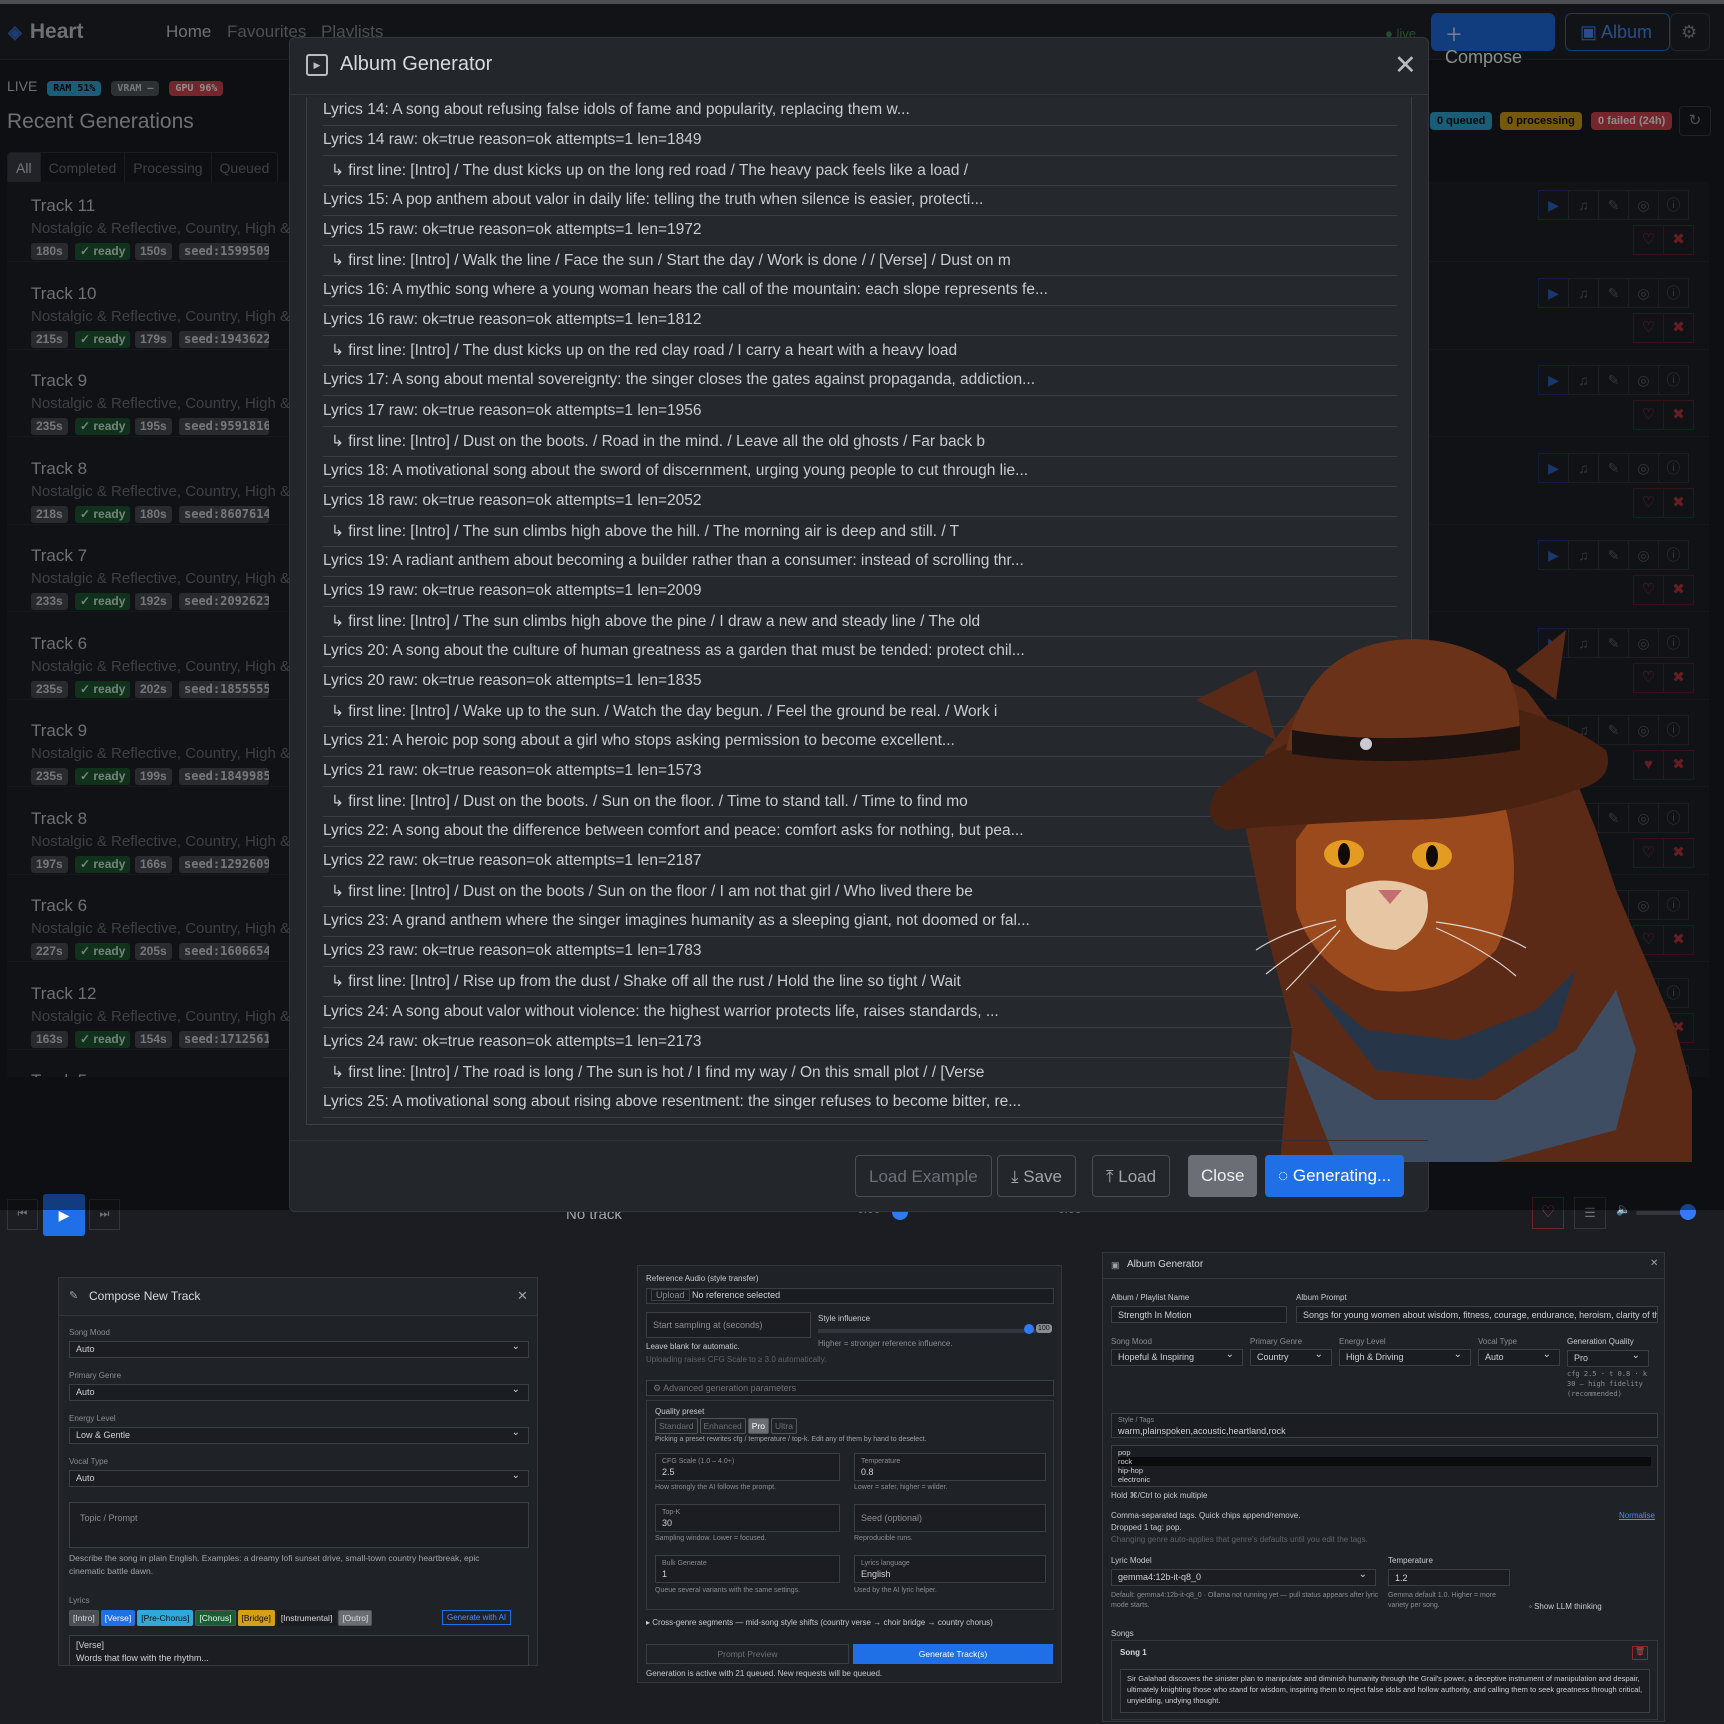  What do you see at coordinates (1384, 1479) in the screenshot?
I see `genre-option-electronic: electronic` at bounding box center [1384, 1479].